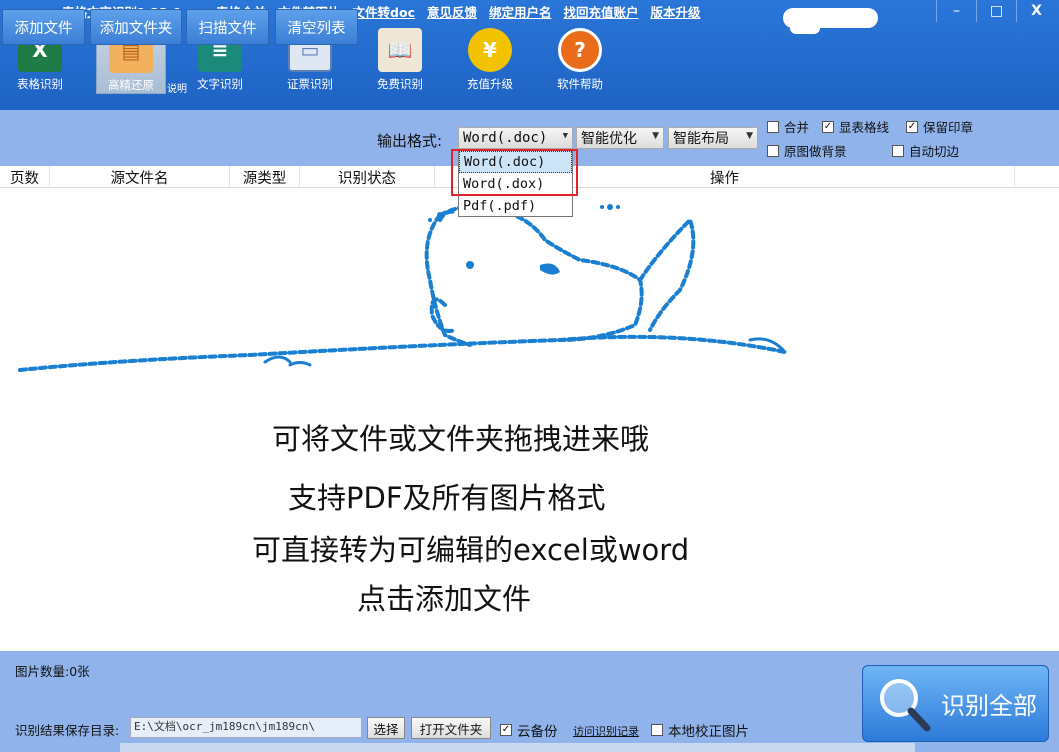 The image size is (1059, 752). Describe the element at coordinates (805, 28) in the screenshot. I see `redacted-username-tail` at that location.